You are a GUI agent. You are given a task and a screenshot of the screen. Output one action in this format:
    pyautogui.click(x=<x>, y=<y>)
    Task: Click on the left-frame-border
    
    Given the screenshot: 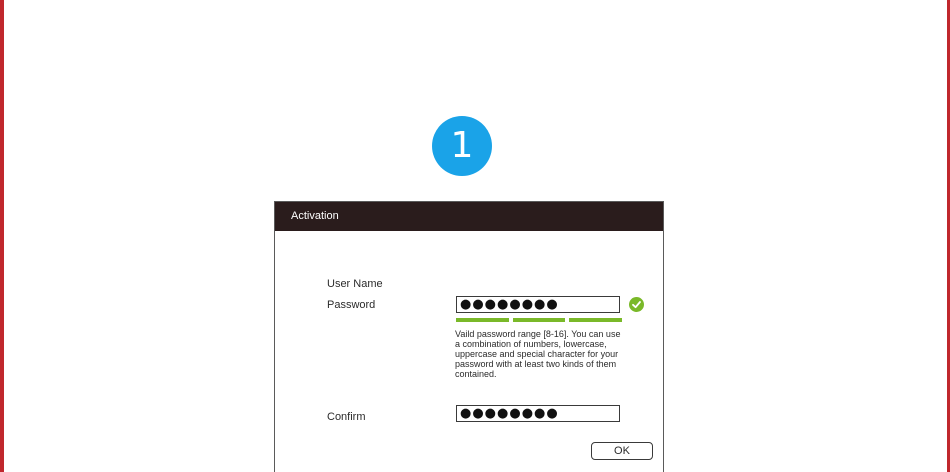 What is the action you would take?
    pyautogui.click(x=2, y=236)
    